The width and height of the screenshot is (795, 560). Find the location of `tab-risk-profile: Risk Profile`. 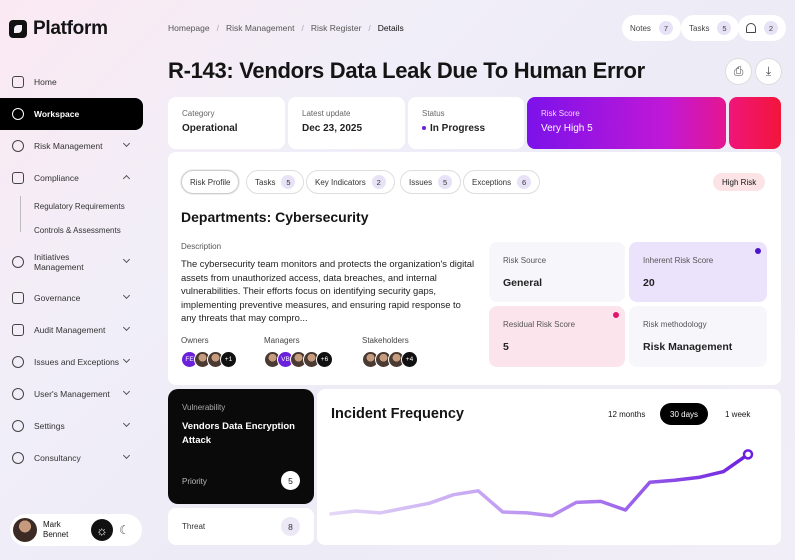

tab-risk-profile: Risk Profile is located at coordinates (210, 182).